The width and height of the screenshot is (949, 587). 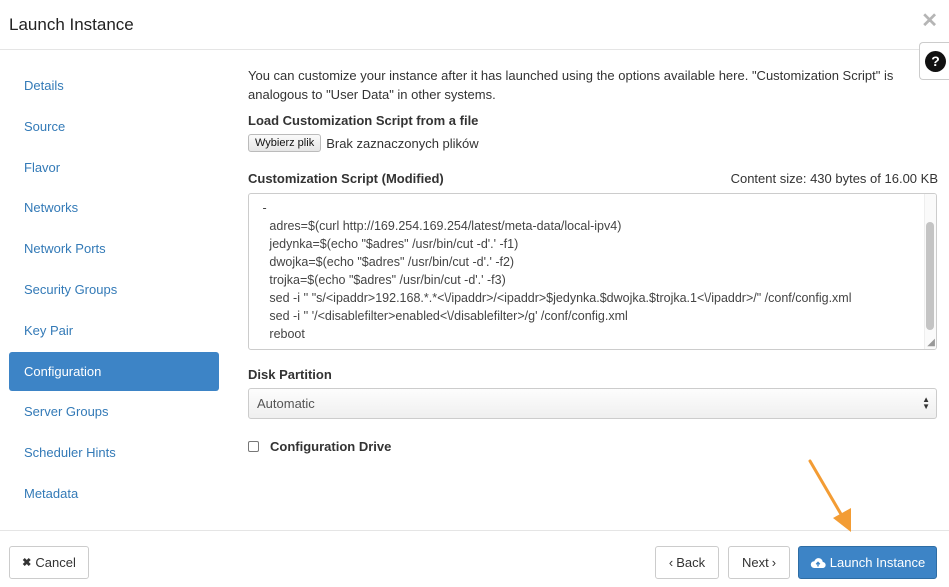 What do you see at coordinates (114, 371) in the screenshot?
I see `nav-item-configuration: Configuration` at bounding box center [114, 371].